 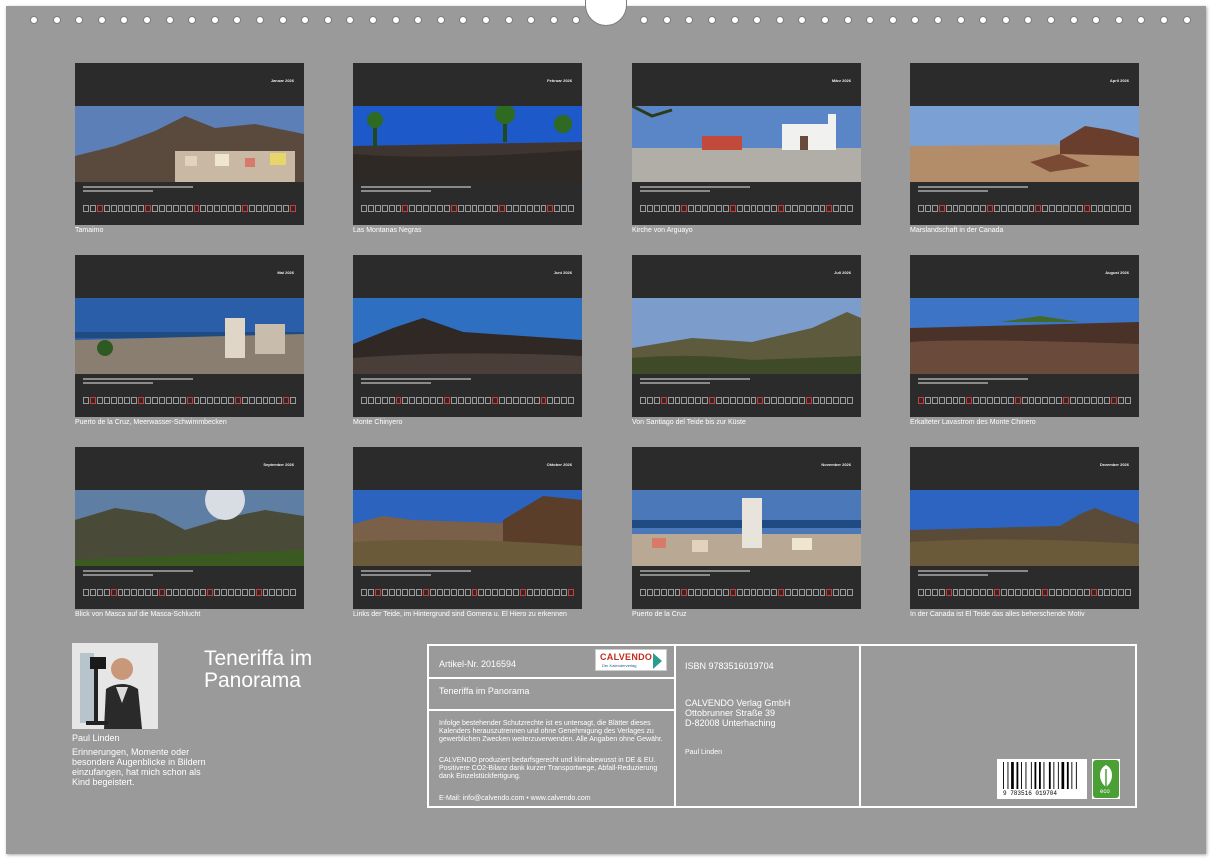 I want to click on month-page: Juni 2026, so click(x=467, y=336).